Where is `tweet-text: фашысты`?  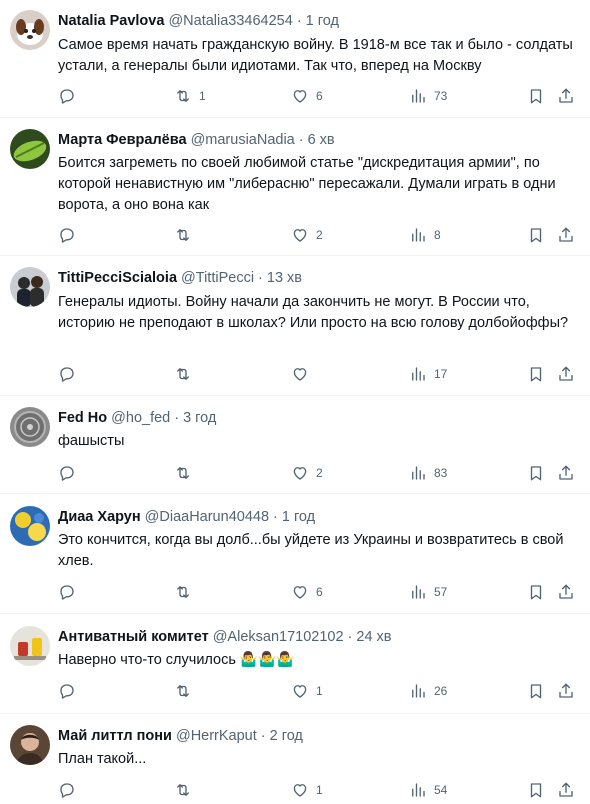 tweet-text: фашысты is located at coordinates (91, 441).